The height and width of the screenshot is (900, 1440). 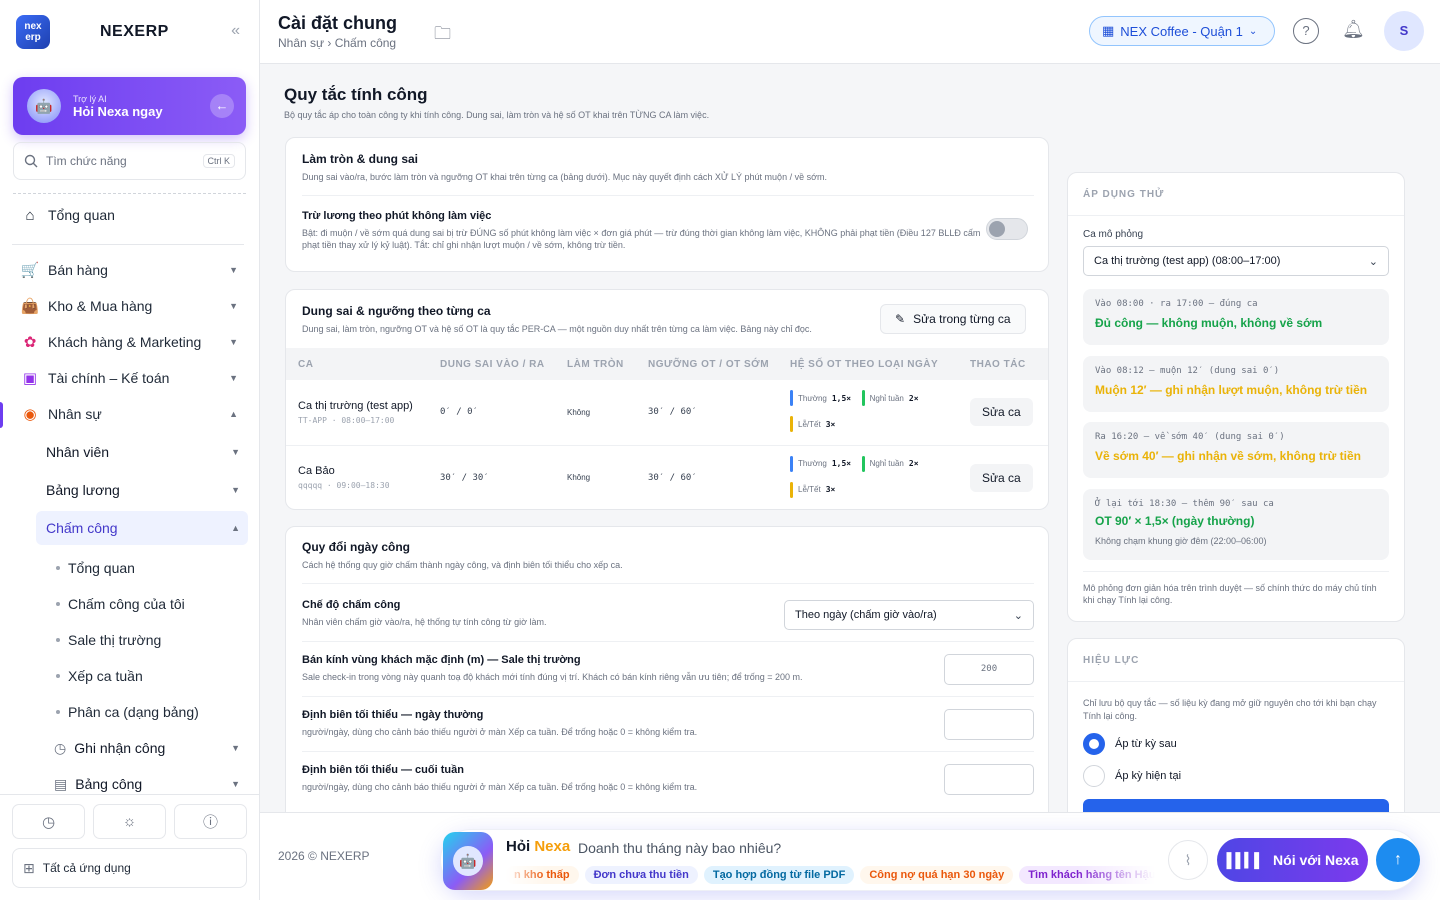 I want to click on radius-input: 200, so click(x=989, y=669).